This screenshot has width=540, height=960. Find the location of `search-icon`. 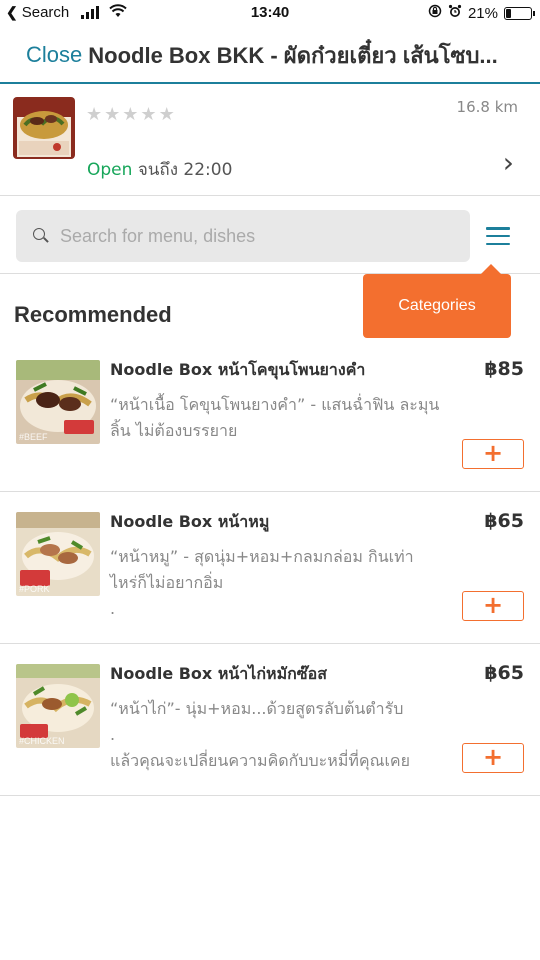

search-icon is located at coordinates (41, 236).